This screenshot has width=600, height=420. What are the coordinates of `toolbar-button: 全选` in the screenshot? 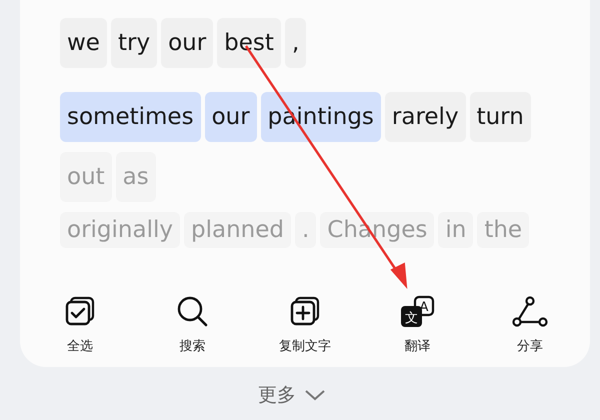 It's located at (80, 325).